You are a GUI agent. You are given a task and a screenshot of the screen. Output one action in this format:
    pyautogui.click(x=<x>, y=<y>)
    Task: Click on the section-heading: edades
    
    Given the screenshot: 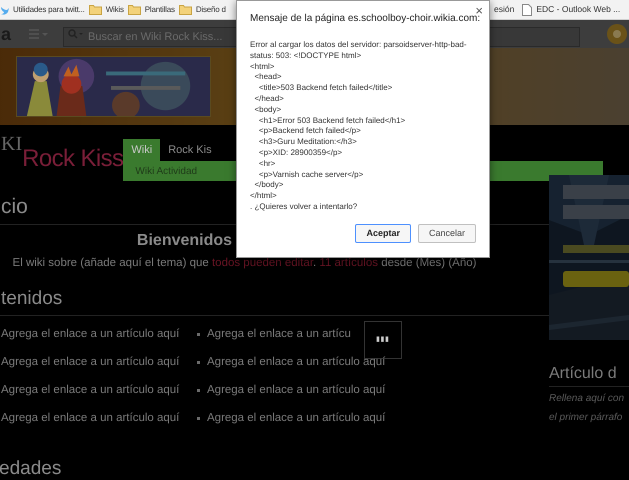 What is the action you would take?
    pyautogui.click(x=31, y=468)
    